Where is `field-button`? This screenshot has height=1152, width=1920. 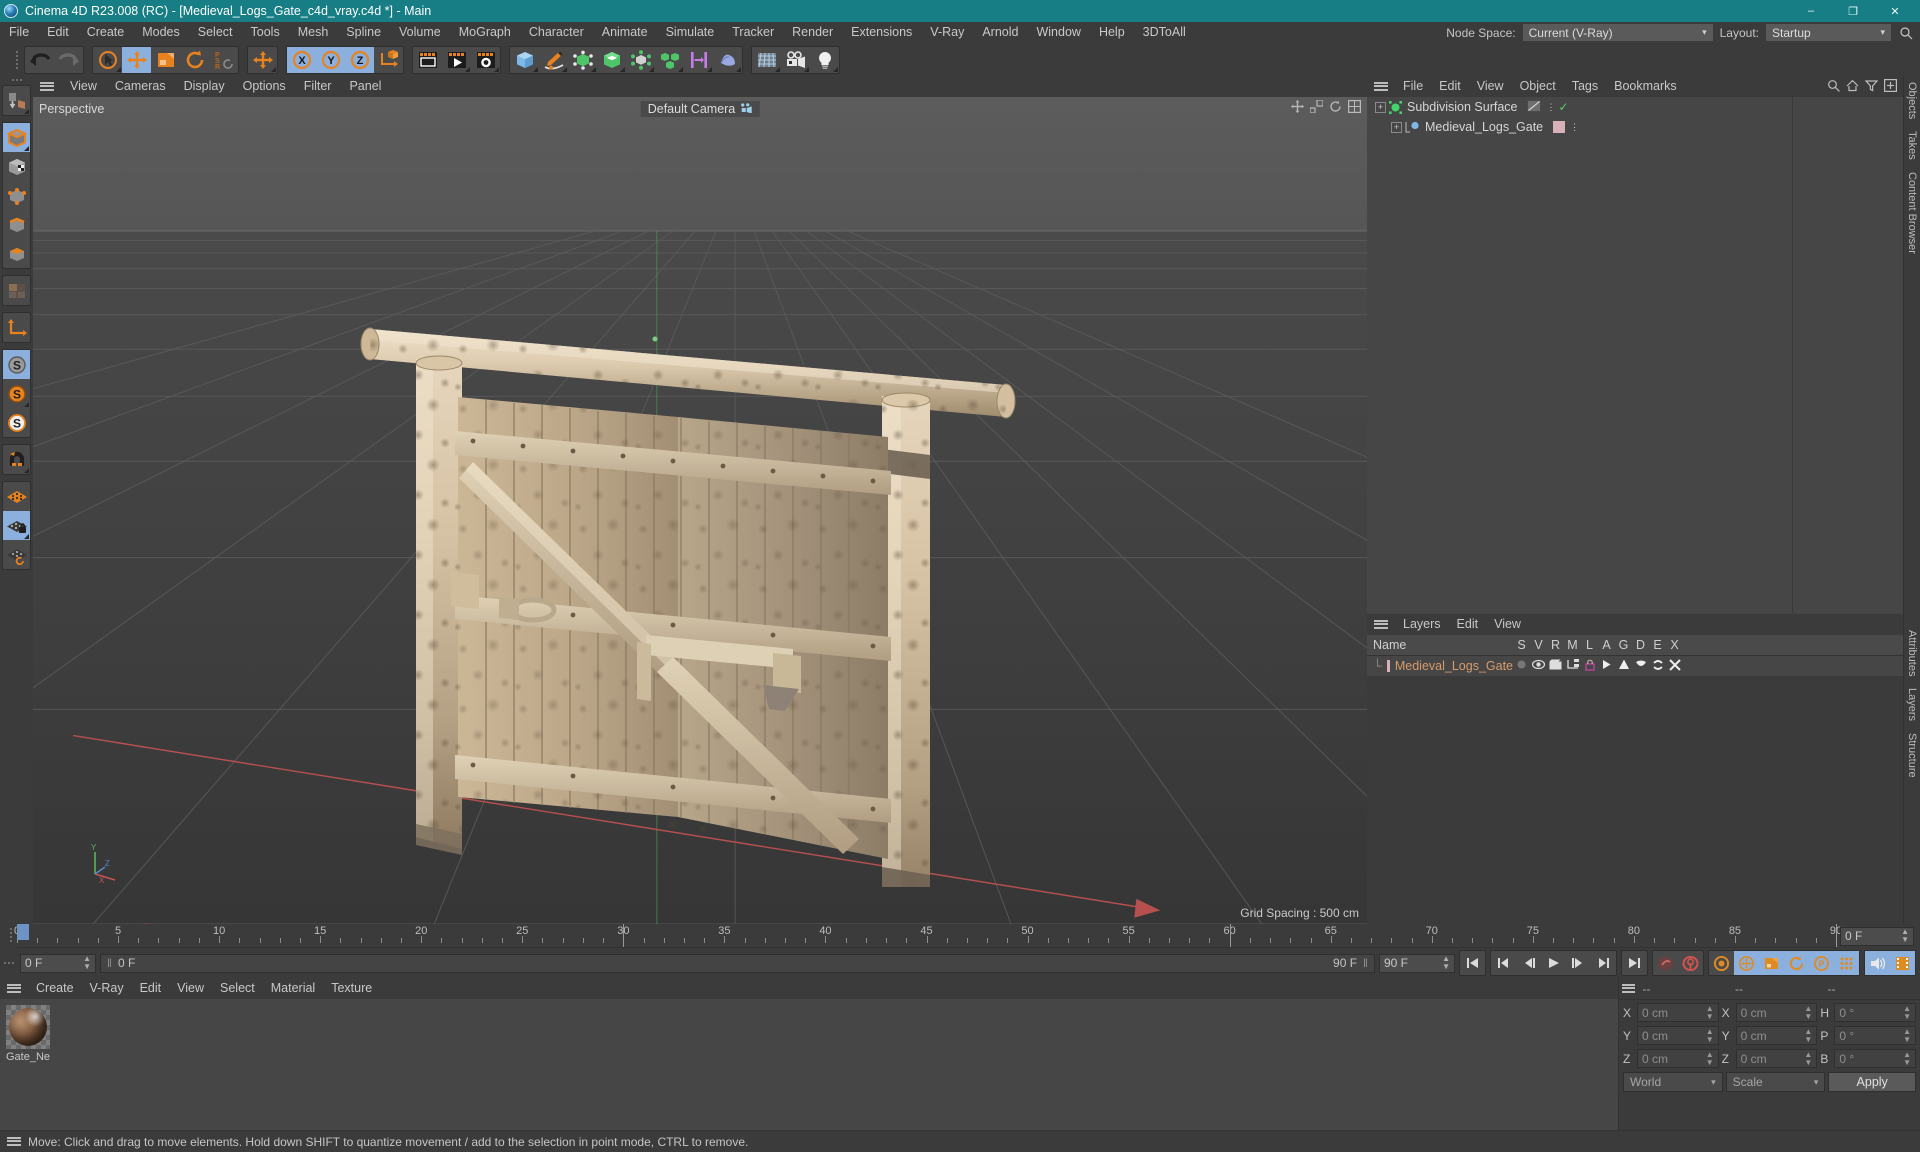 field-button is located at coordinates (727, 60).